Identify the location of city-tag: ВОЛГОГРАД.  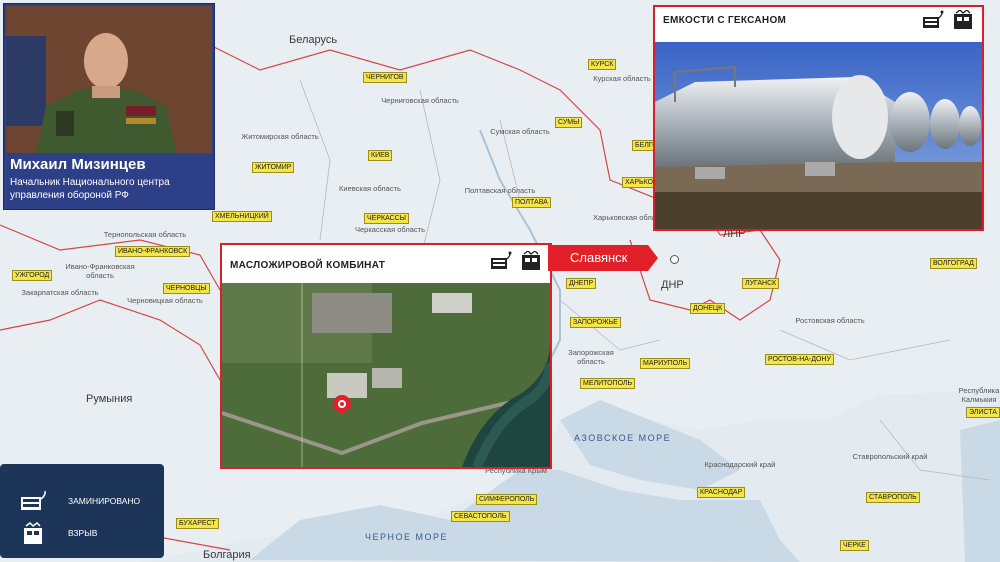
(953, 263).